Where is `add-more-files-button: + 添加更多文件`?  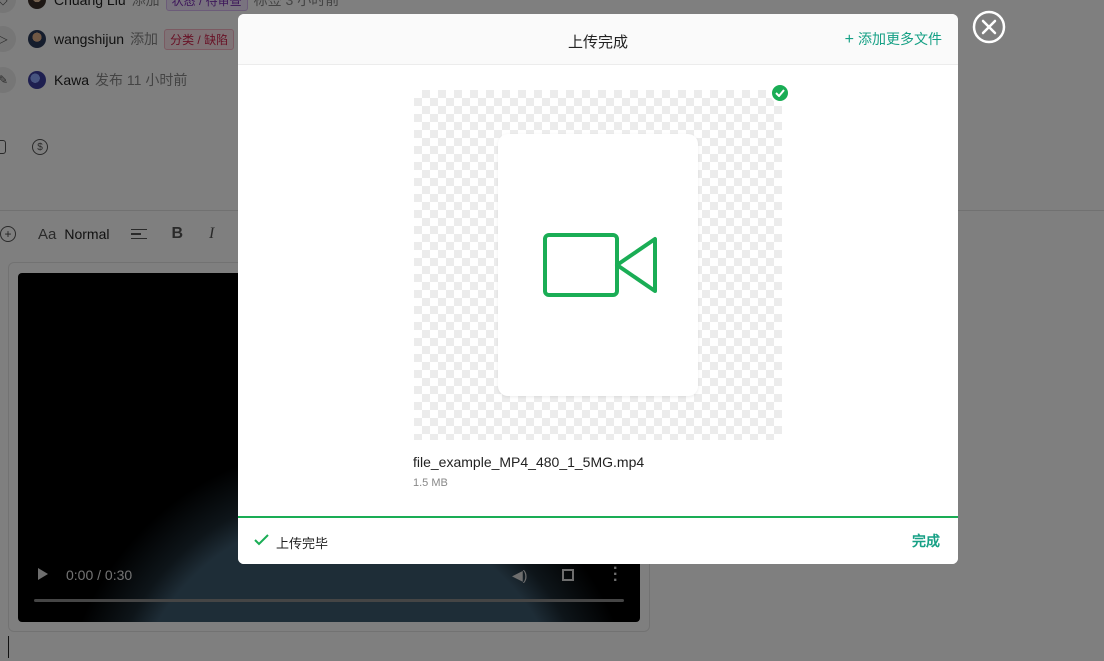 add-more-files-button: + 添加更多文件 is located at coordinates (893, 39).